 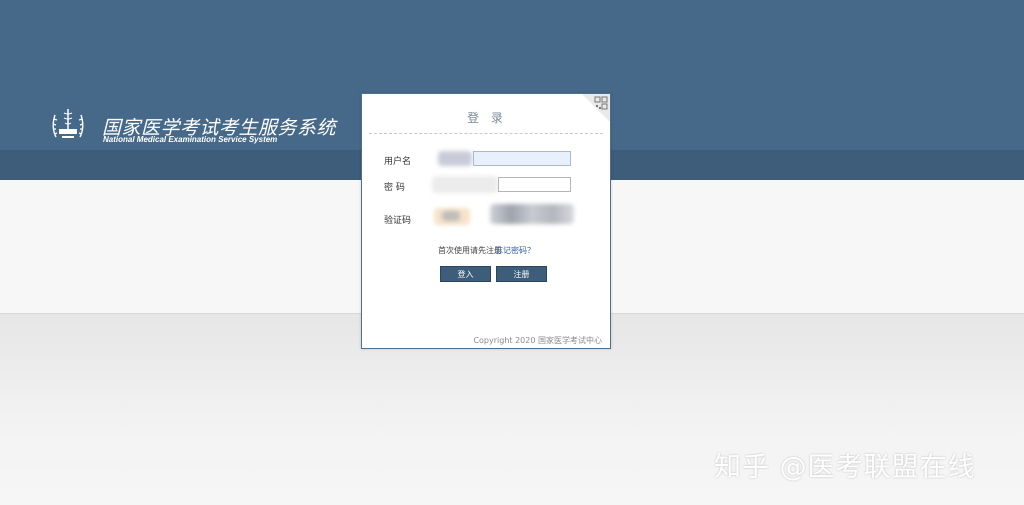 I want to click on username-input, so click(x=522, y=158).